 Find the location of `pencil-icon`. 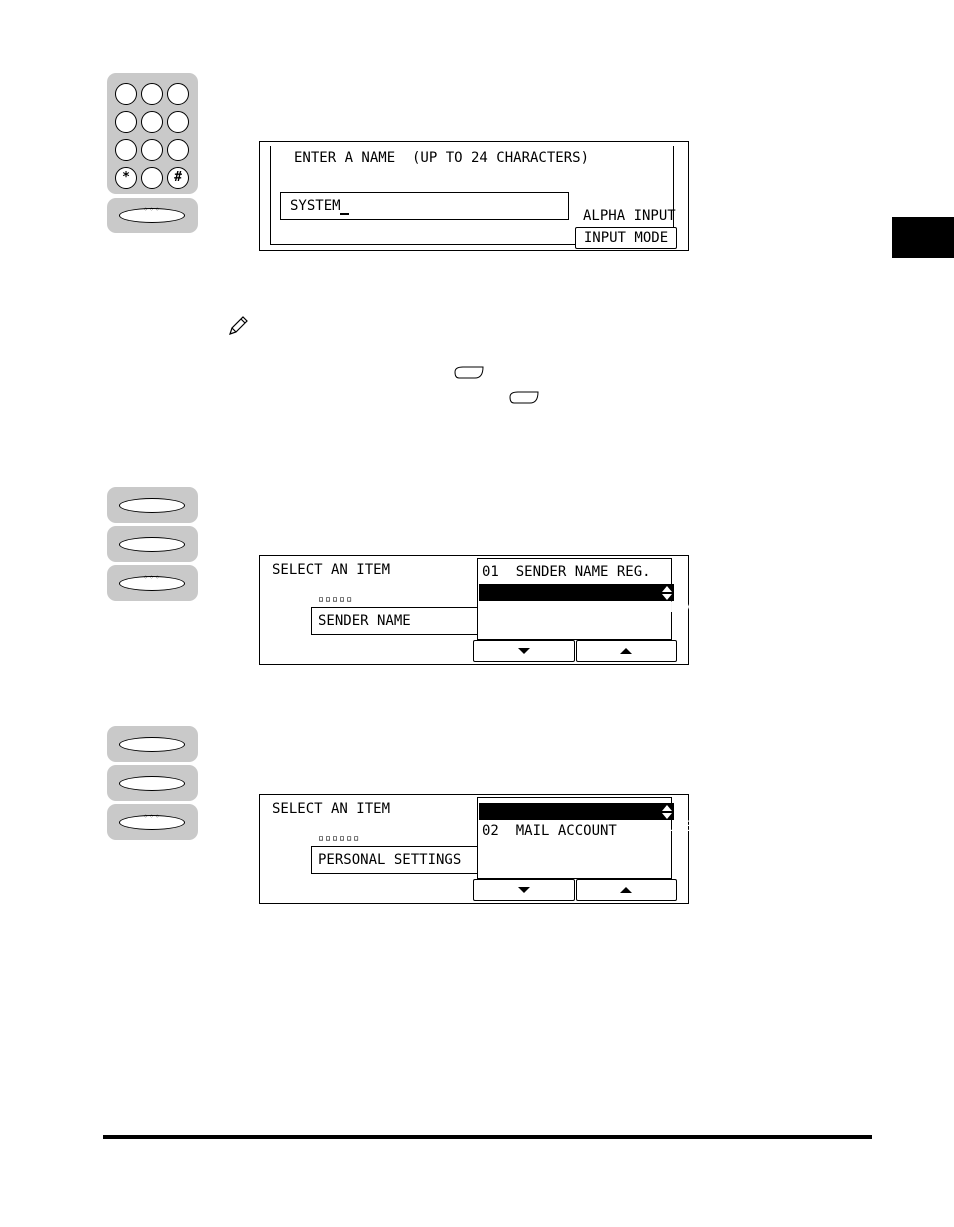

pencil-icon is located at coordinates (238, 326).